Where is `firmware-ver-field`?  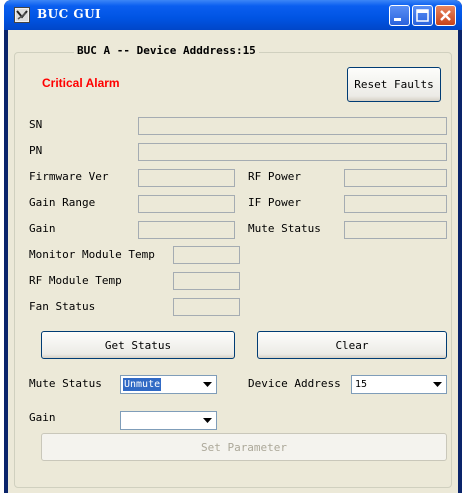
firmware-ver-field is located at coordinates (186, 178).